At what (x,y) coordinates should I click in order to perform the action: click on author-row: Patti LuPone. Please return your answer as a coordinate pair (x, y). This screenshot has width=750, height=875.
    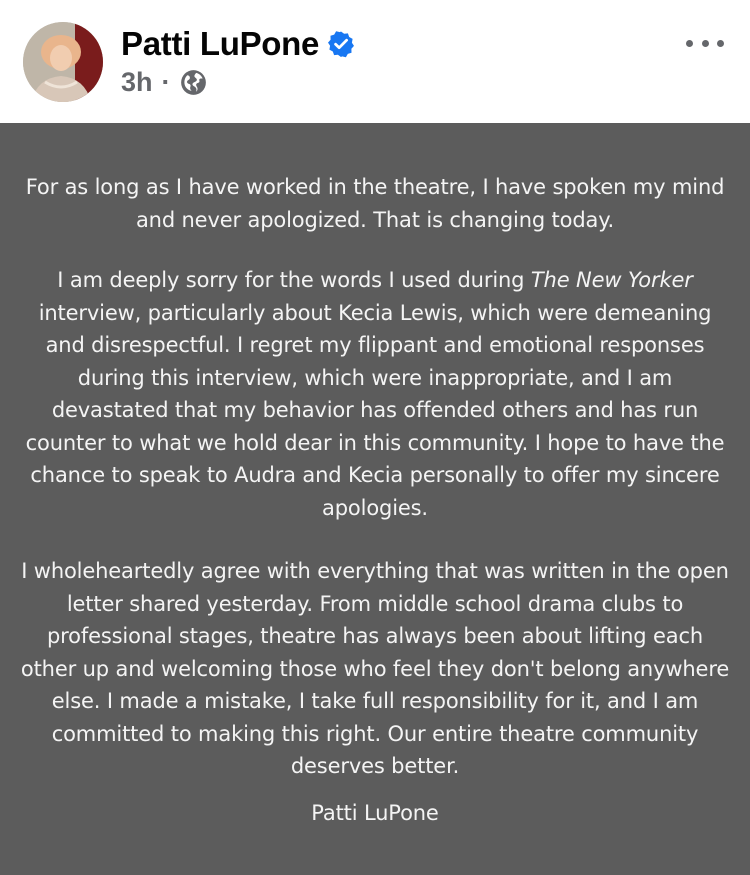
    Looking at the image, I should click on (238, 44).